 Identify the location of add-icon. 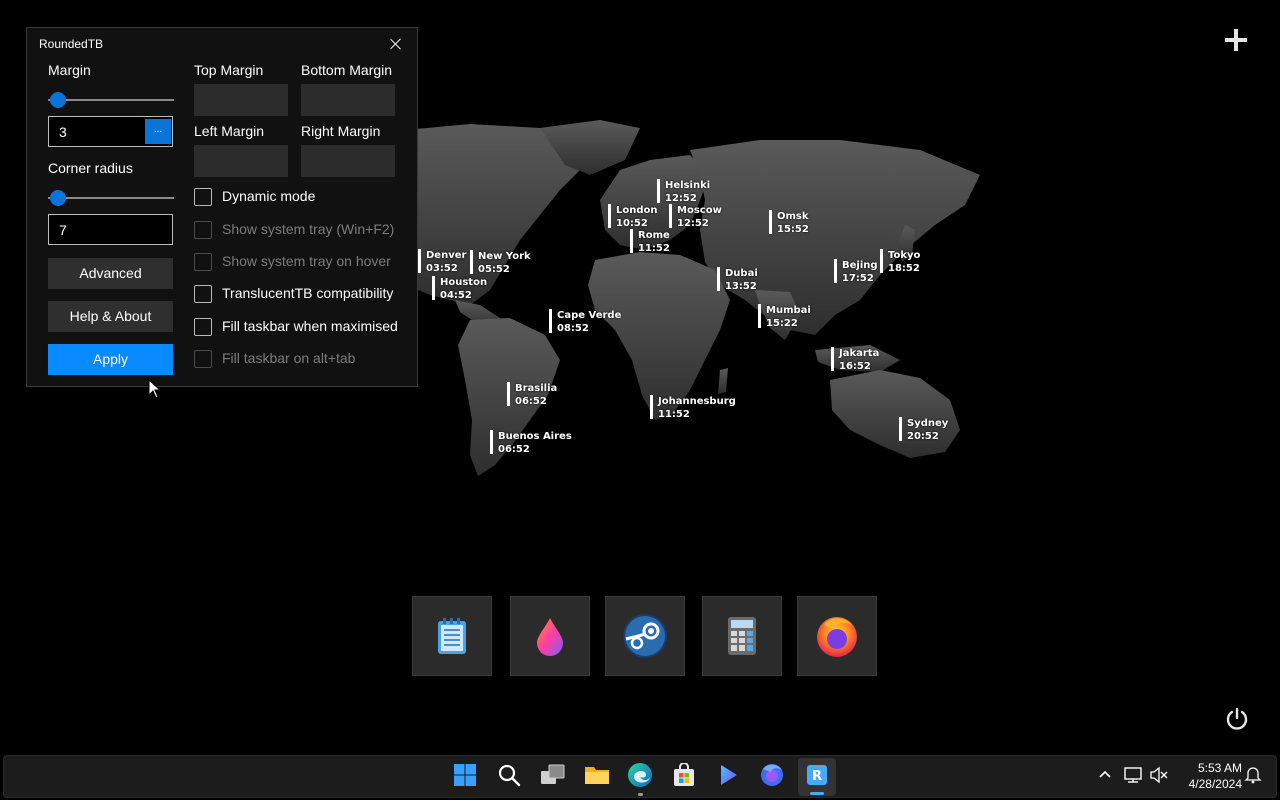
(1236, 40).